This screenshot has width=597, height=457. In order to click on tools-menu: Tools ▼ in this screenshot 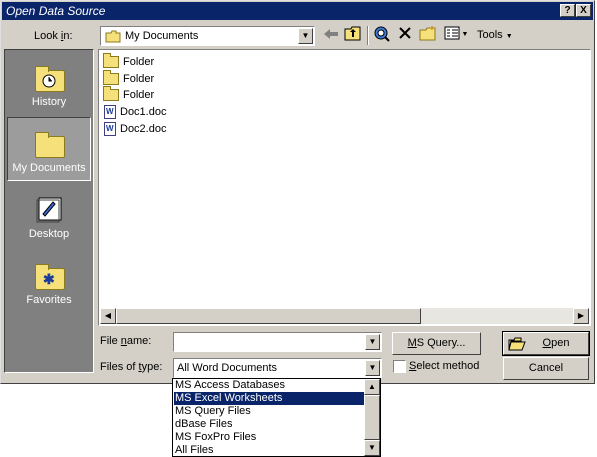, I will do `click(495, 35)`.